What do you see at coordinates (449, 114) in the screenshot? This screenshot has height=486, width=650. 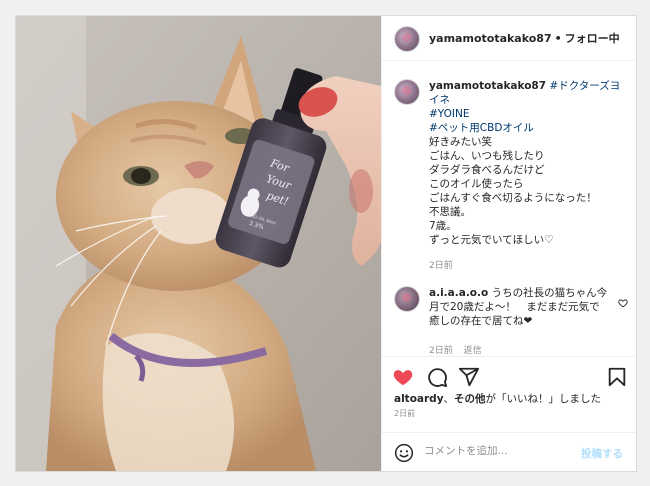 I see `hashtag-yoine: #YOINE` at bounding box center [449, 114].